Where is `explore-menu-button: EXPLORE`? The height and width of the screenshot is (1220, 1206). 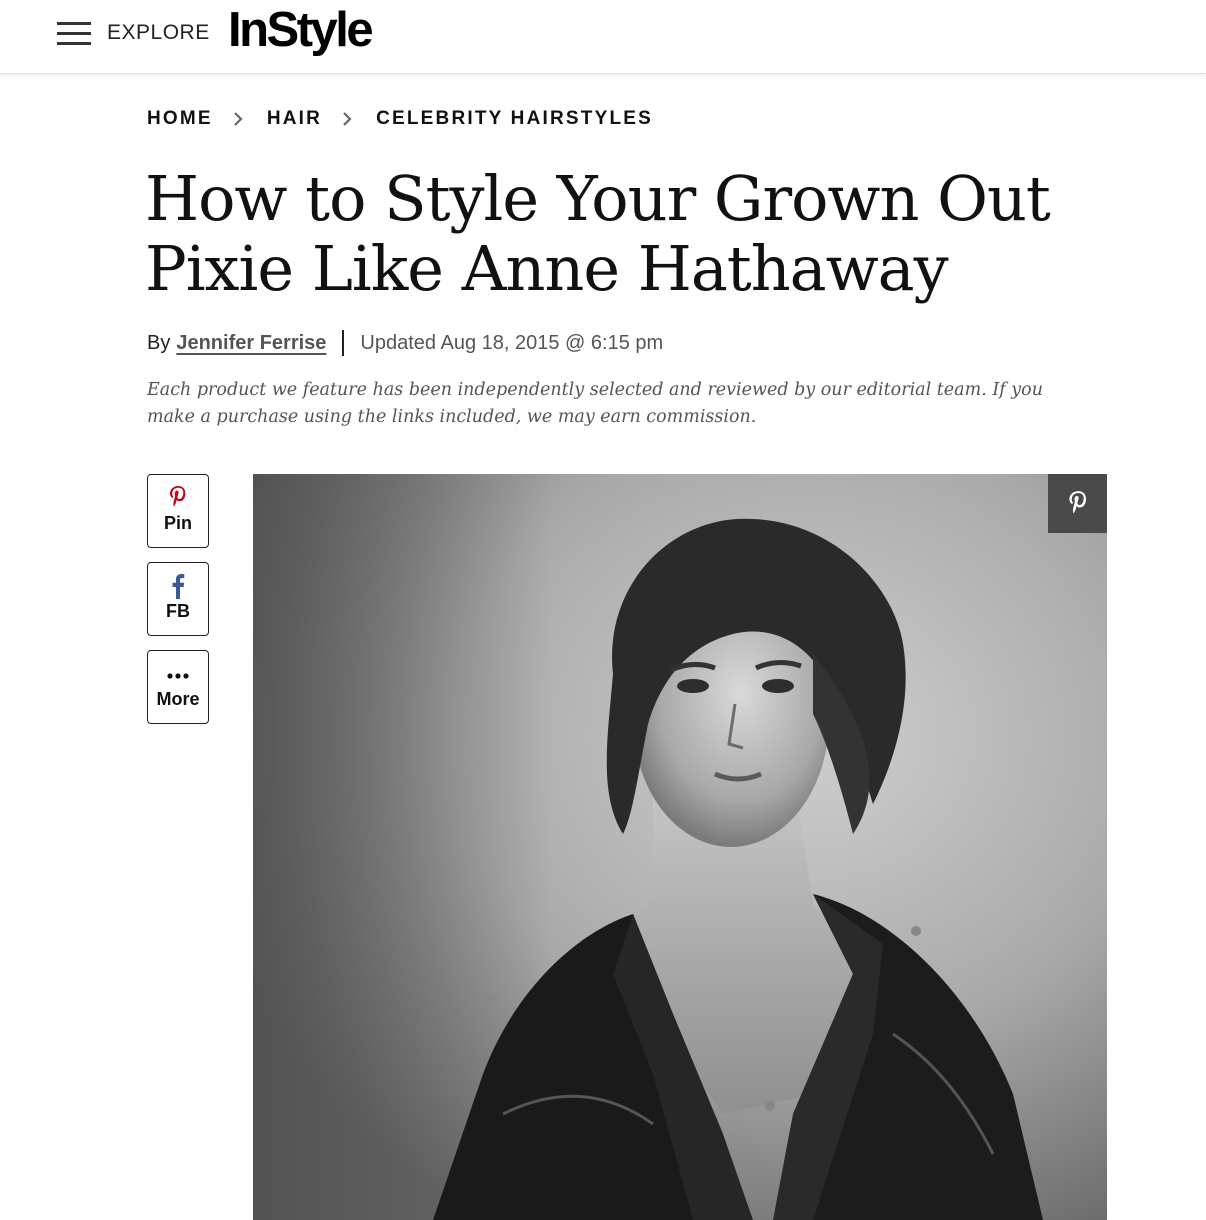 explore-menu-button: EXPLORE is located at coordinates (158, 33).